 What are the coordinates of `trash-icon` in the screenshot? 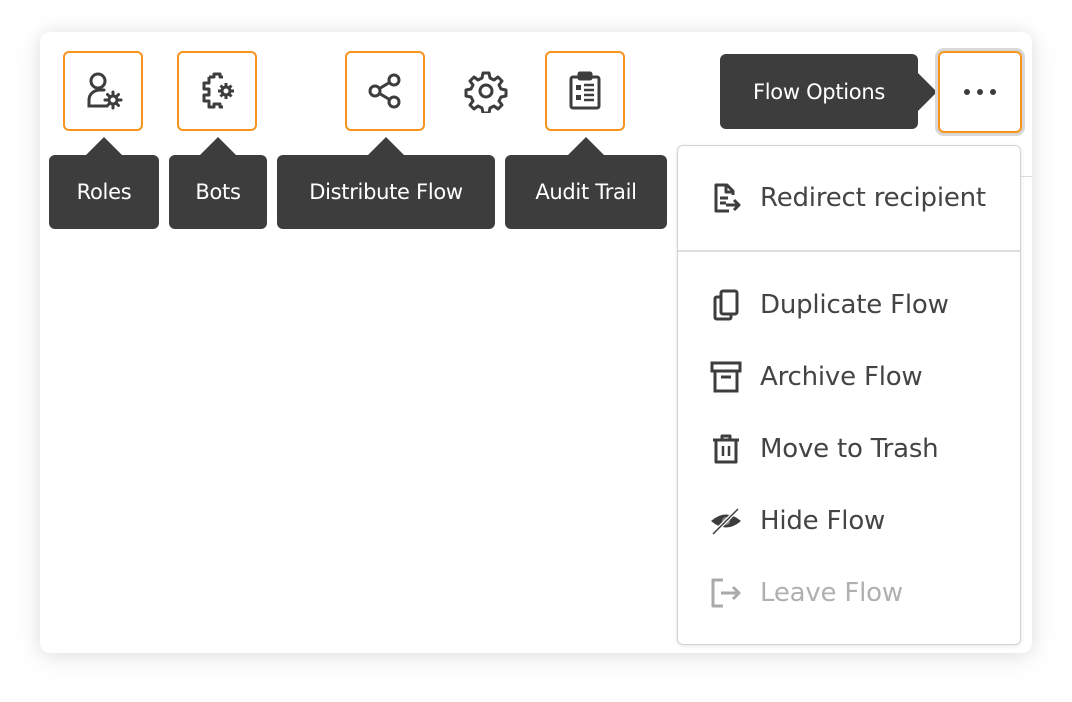 It's located at (726, 449).